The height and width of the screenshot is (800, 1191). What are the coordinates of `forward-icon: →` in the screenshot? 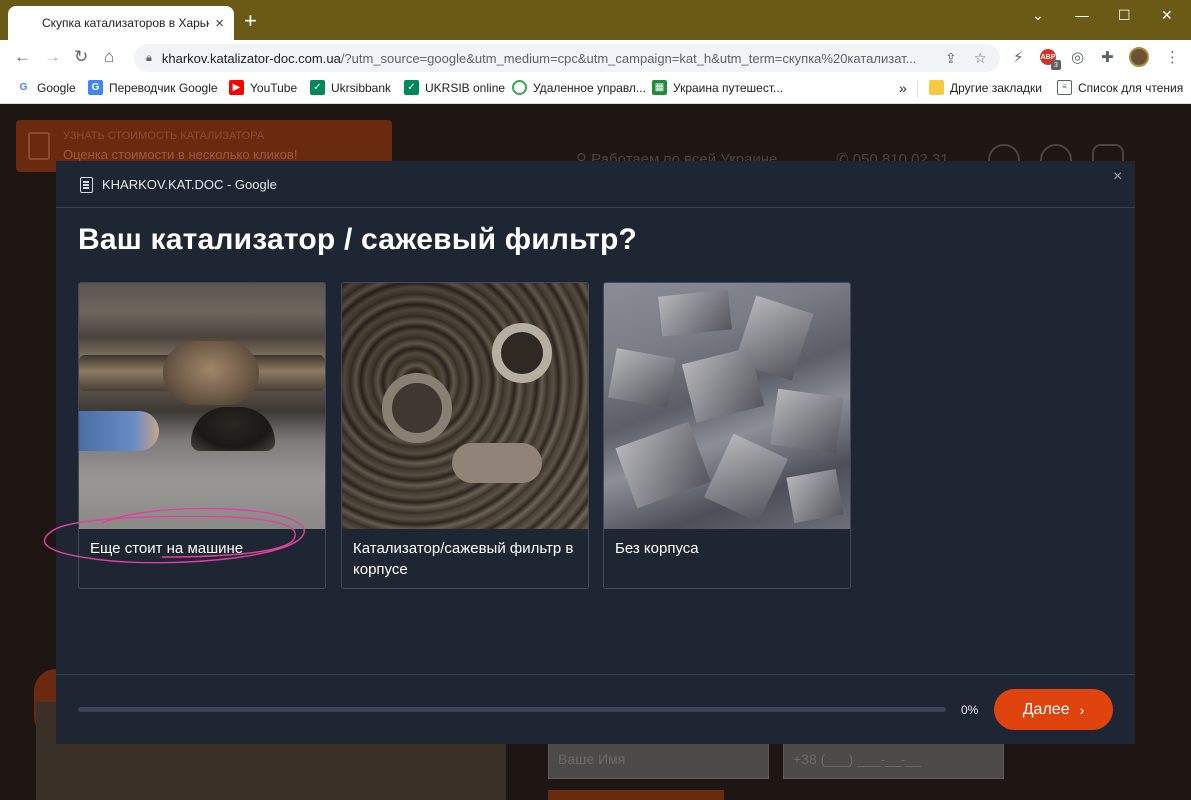 It's located at (52, 57).